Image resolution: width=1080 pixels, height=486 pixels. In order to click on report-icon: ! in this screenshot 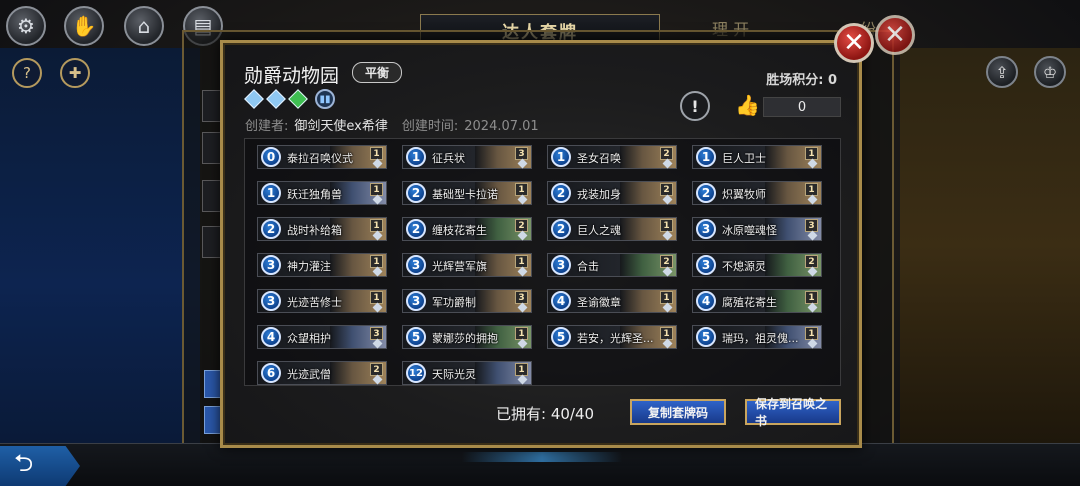, I will do `click(695, 106)`.